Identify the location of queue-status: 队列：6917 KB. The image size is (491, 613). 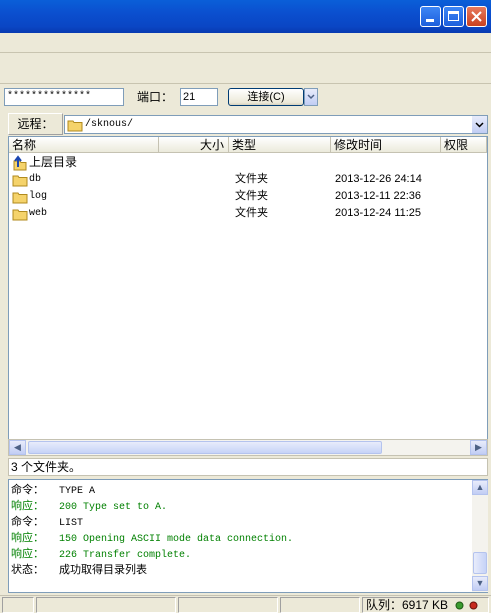
(425, 605).